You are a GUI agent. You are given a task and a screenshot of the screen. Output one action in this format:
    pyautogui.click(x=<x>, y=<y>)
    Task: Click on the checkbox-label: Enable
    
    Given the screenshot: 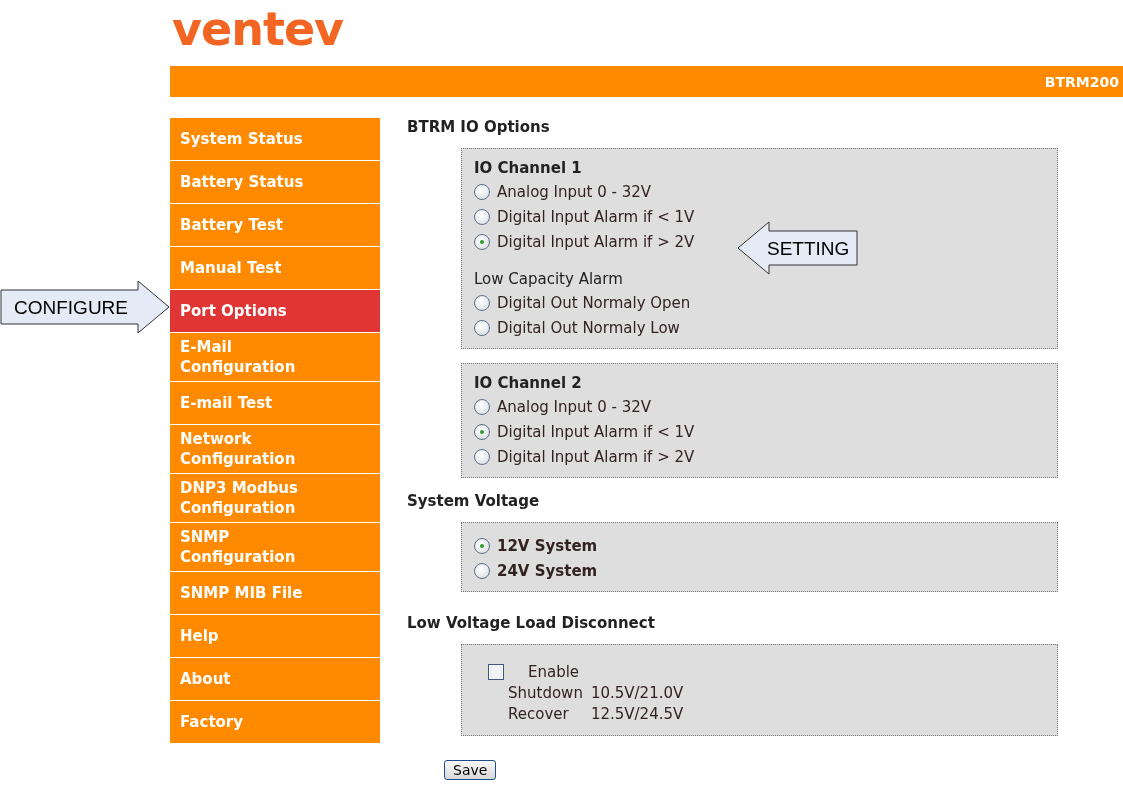 What is the action you would take?
    pyautogui.click(x=554, y=672)
    